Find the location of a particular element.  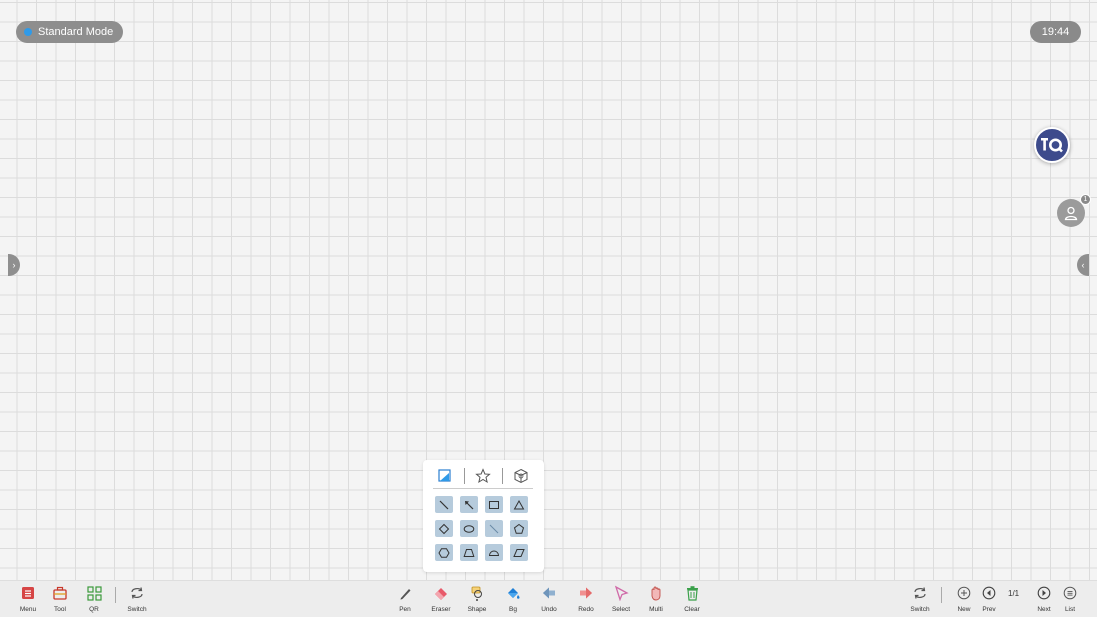

rectangle-icon is located at coordinates (494, 504).